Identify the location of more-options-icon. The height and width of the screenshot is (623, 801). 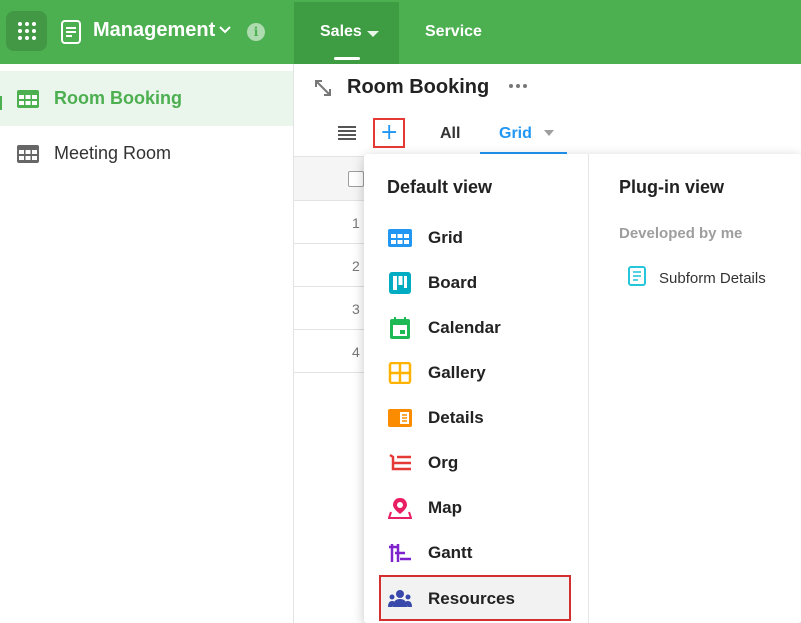
(518, 86).